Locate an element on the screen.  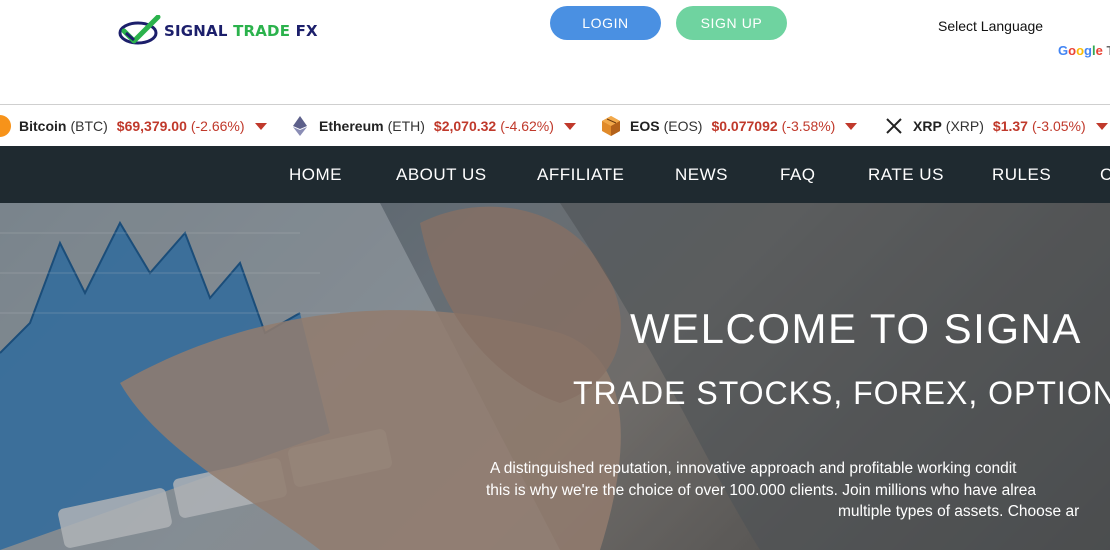
logo-word-trade: TRADE is located at coordinates (262, 31).